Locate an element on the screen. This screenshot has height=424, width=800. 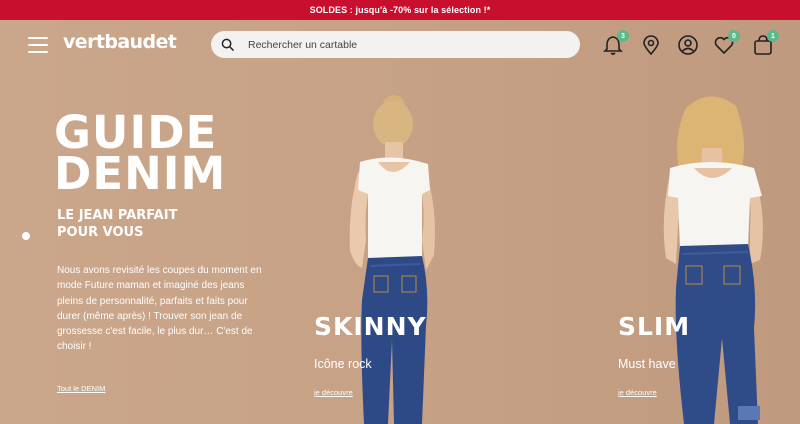
model-slim-image is located at coordinates (720, 256).